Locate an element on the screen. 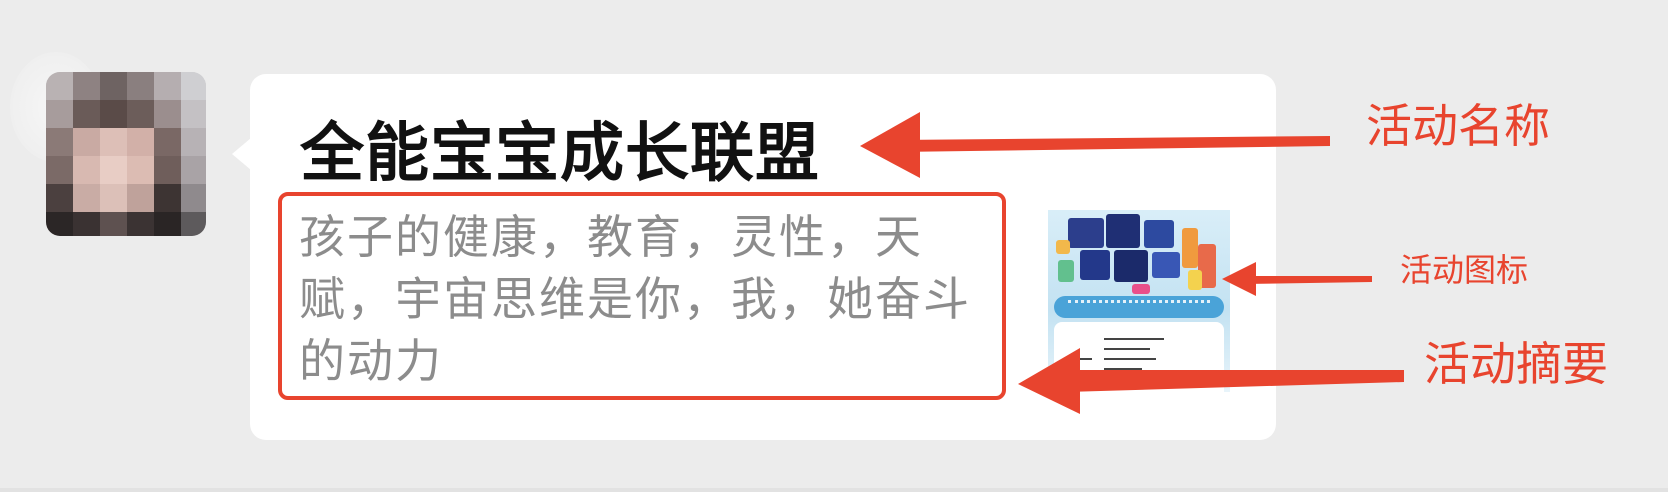 The image size is (1668, 492). arrow-to-icon is located at coordinates (1297, 279).